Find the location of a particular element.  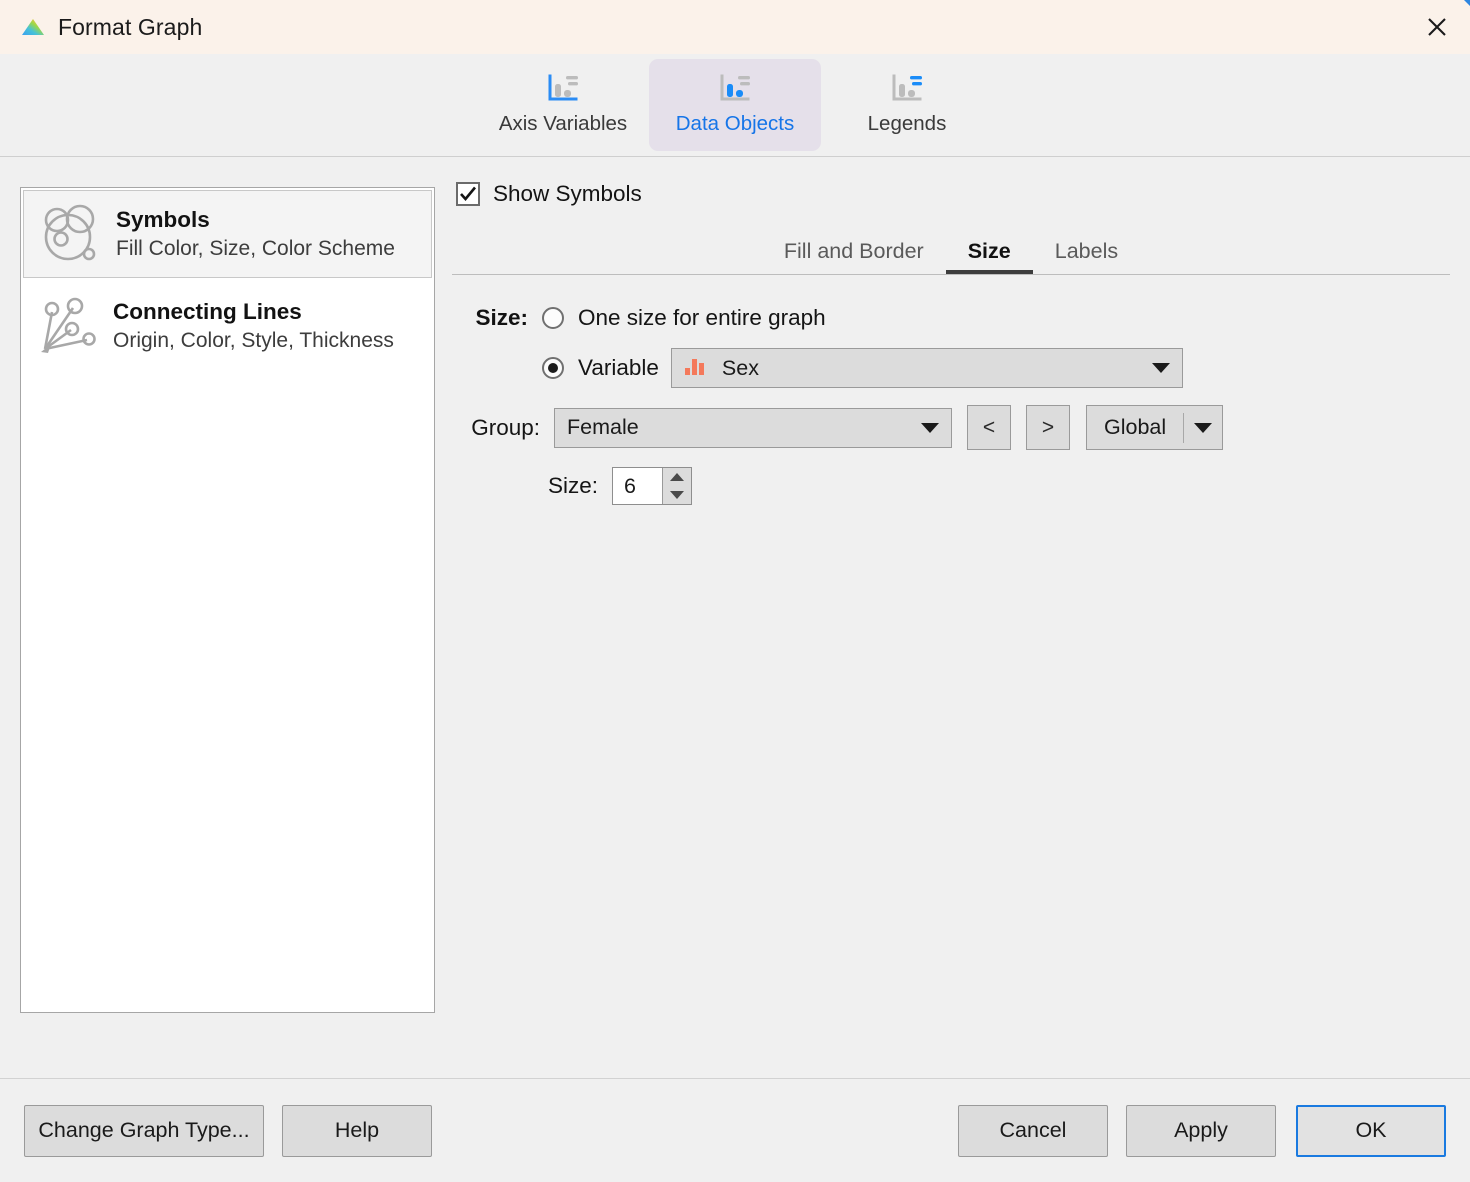

tab-data-objects: Data Objects is located at coordinates (735, 105).